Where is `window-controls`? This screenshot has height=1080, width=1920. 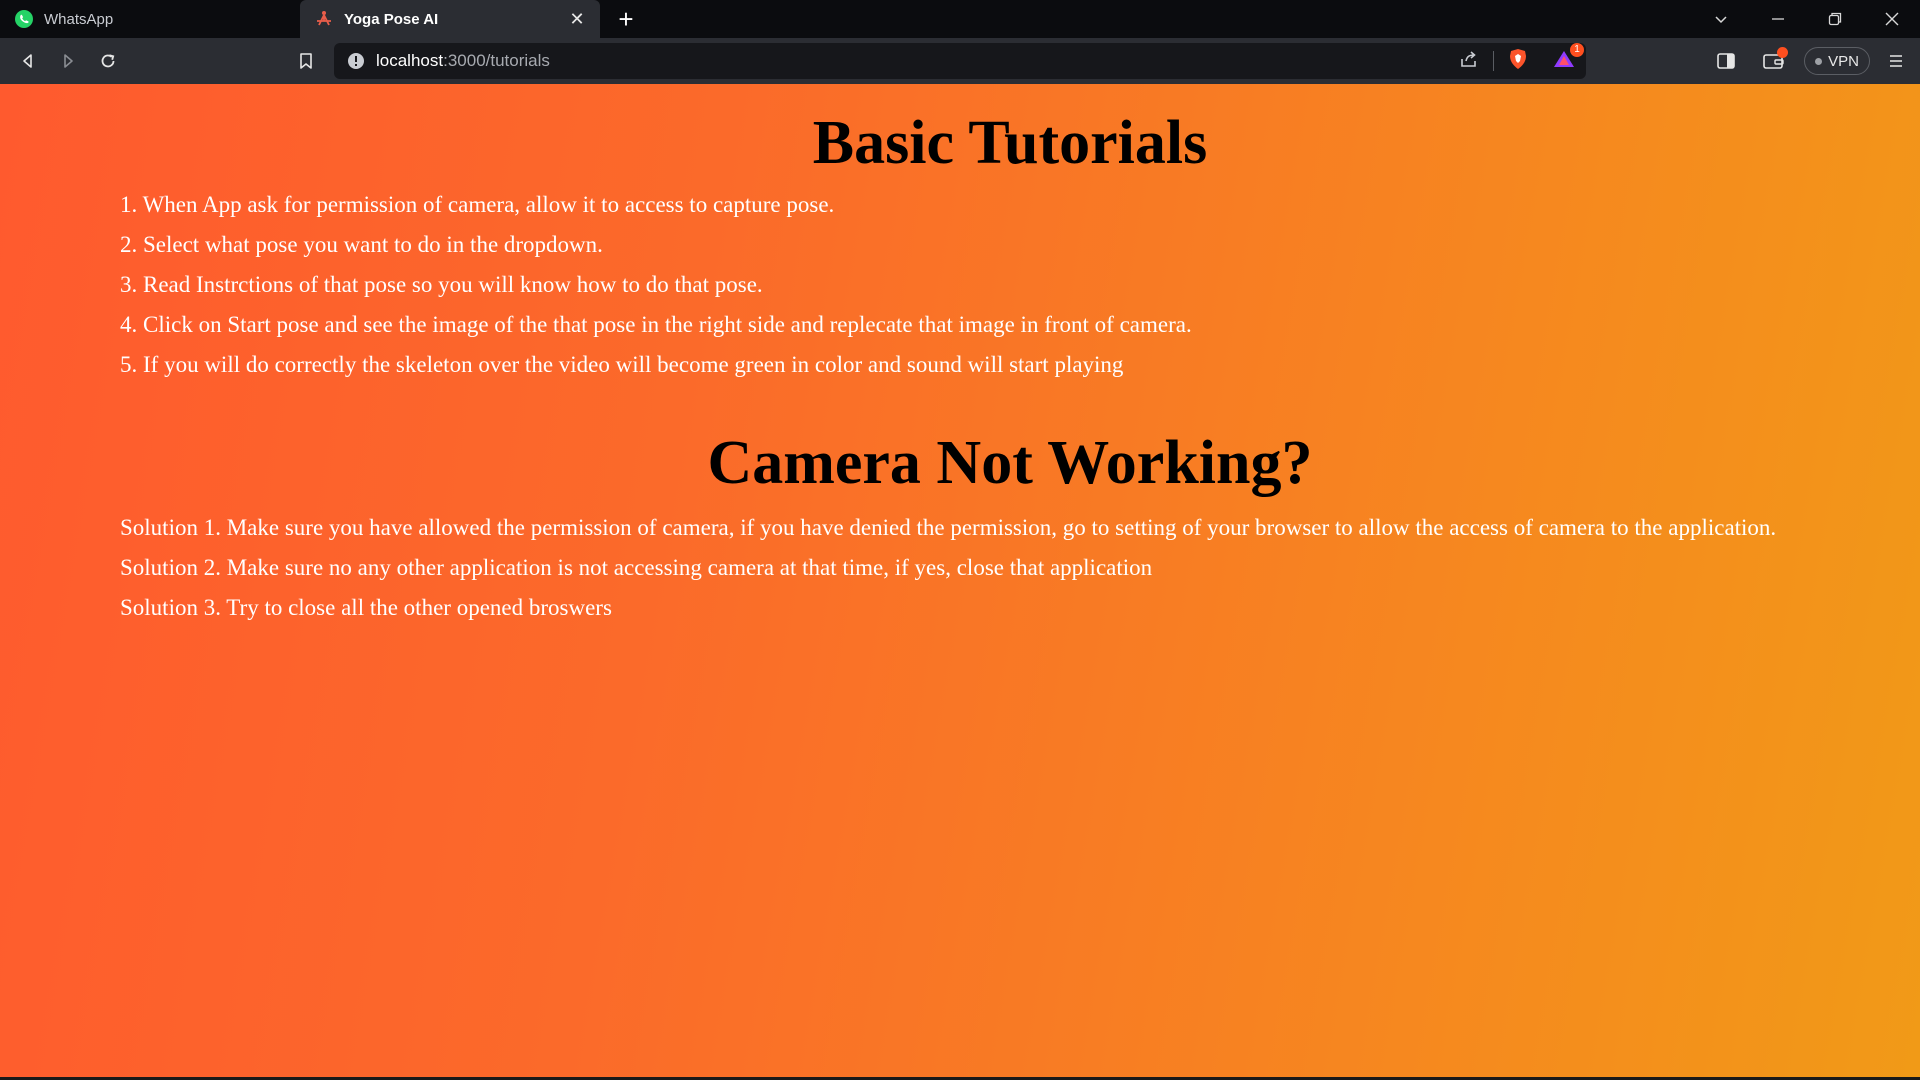
window-controls is located at coordinates (1806, 19).